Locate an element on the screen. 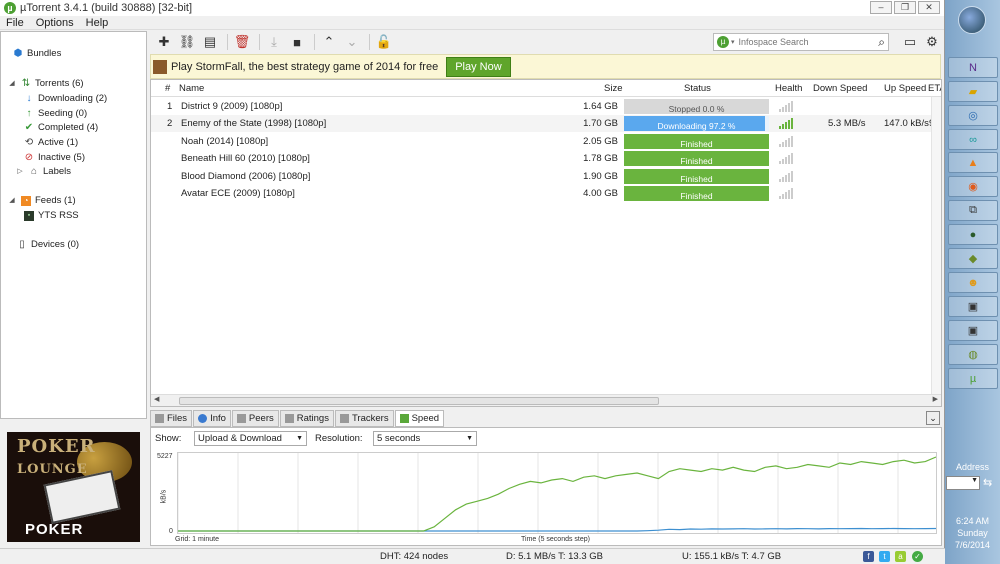 Image resolution: width=1000 pixels, height=564 pixels. sidebar-item-seeding: ↑ Seeding (0) is located at coordinates (56, 113).